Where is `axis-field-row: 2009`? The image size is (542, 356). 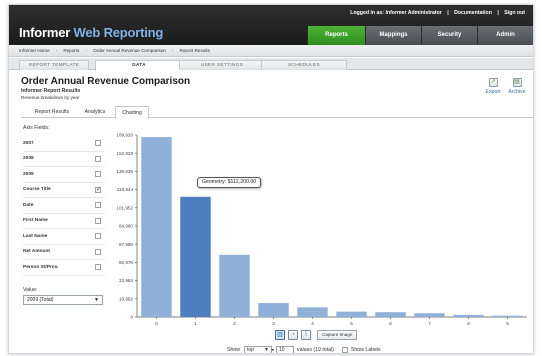
axis-field-row: 2009 is located at coordinates (64, 175).